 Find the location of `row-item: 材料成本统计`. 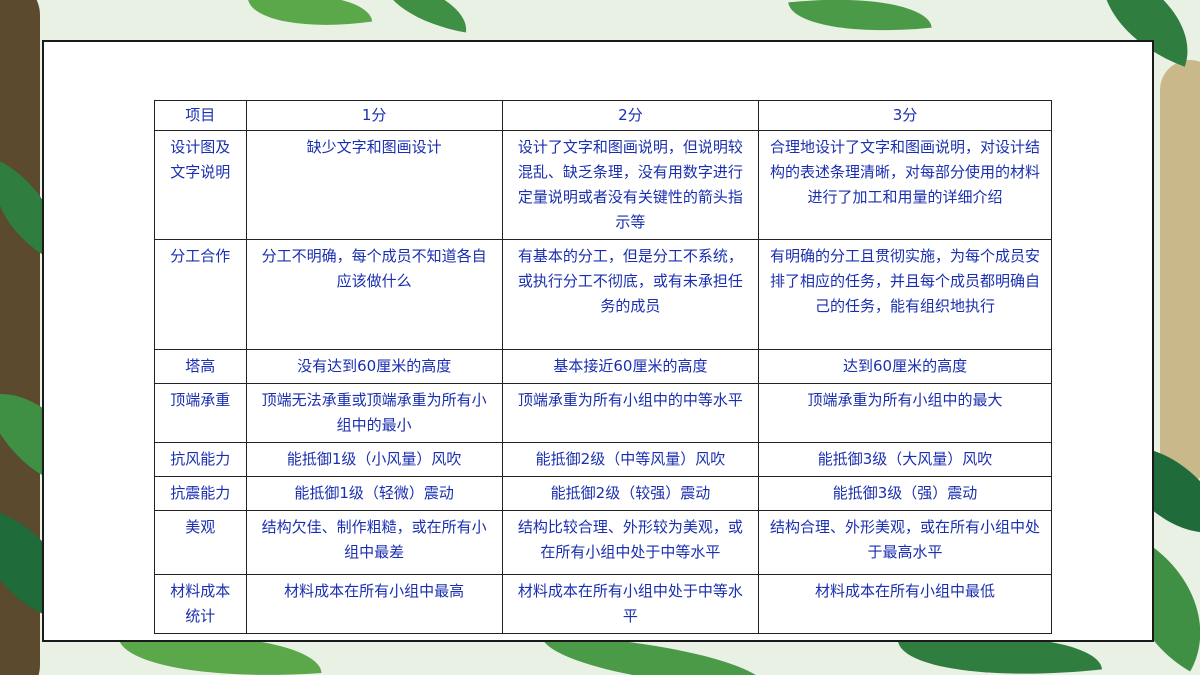

row-item: 材料成本统计 is located at coordinates (200, 604).